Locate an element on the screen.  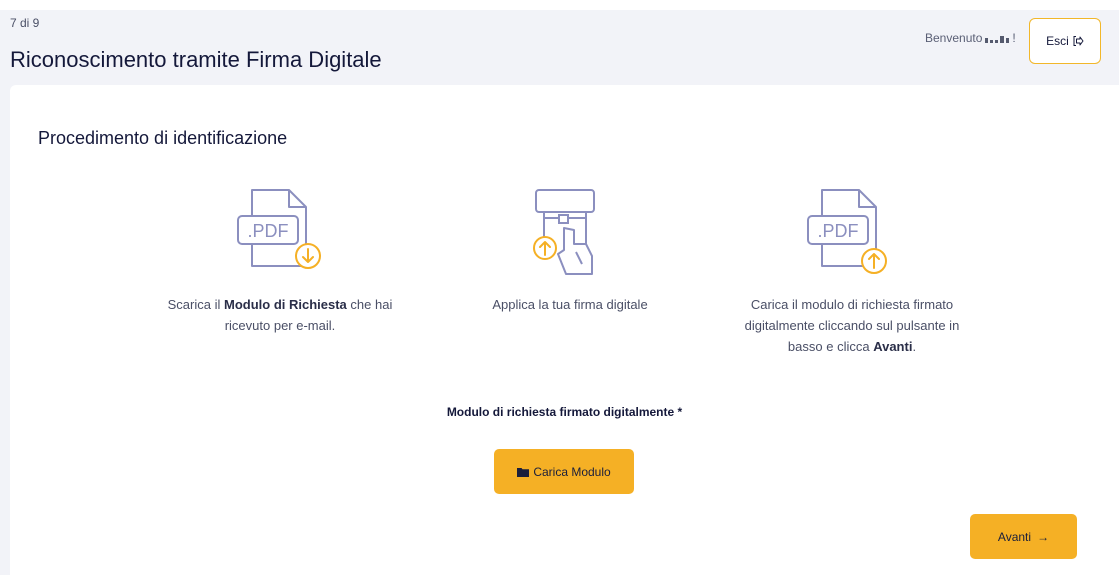
exit-button: Esci is located at coordinates (1065, 41).